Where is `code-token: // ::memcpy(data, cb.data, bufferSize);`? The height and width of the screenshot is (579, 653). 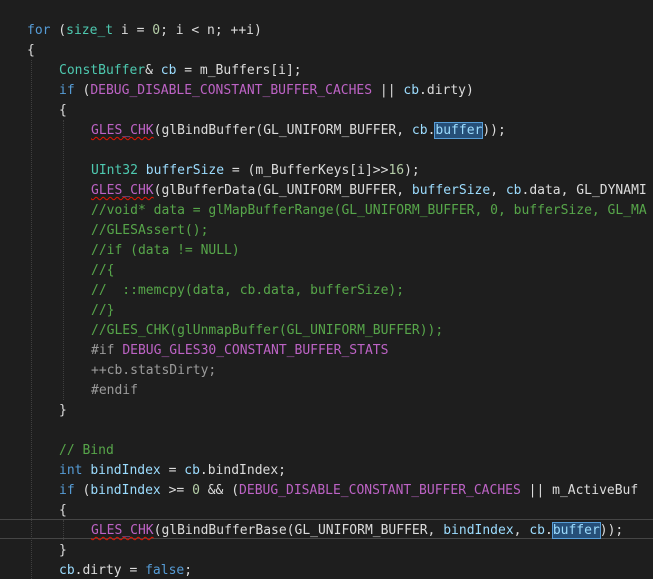 code-token: // ::memcpy(data, cb.data, bufferSize); is located at coordinates (248, 290).